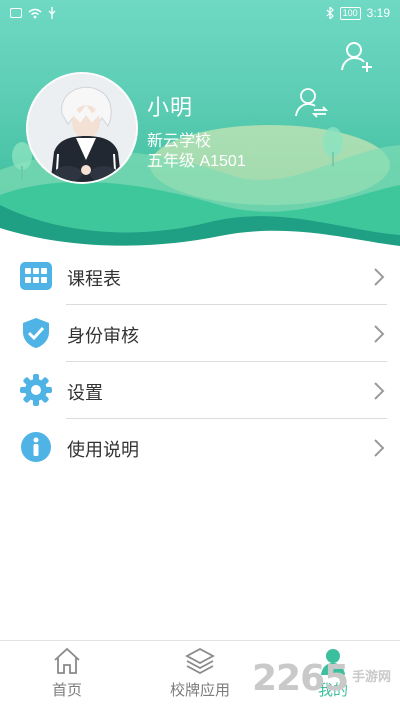  I want to click on home-icon, so click(67, 660).